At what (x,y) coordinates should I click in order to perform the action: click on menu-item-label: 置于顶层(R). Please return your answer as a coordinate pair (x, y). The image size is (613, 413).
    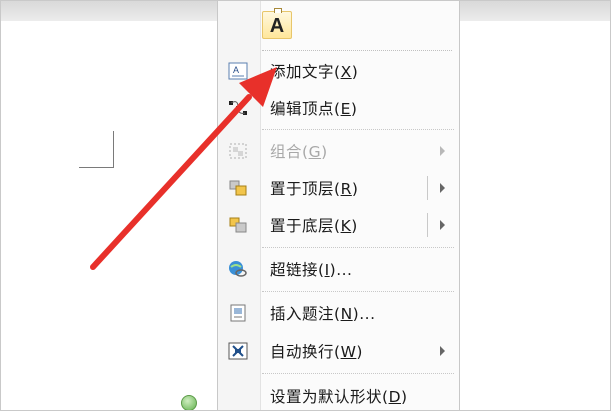
    Looking at the image, I should click on (314, 189).